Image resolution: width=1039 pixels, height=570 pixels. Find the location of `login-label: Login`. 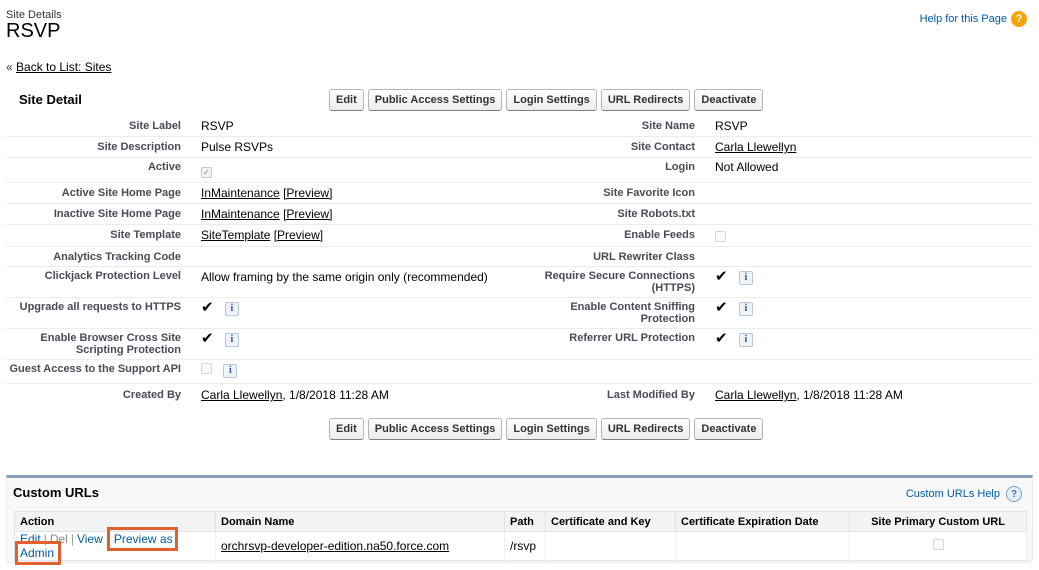

login-label: Login is located at coordinates (680, 167).